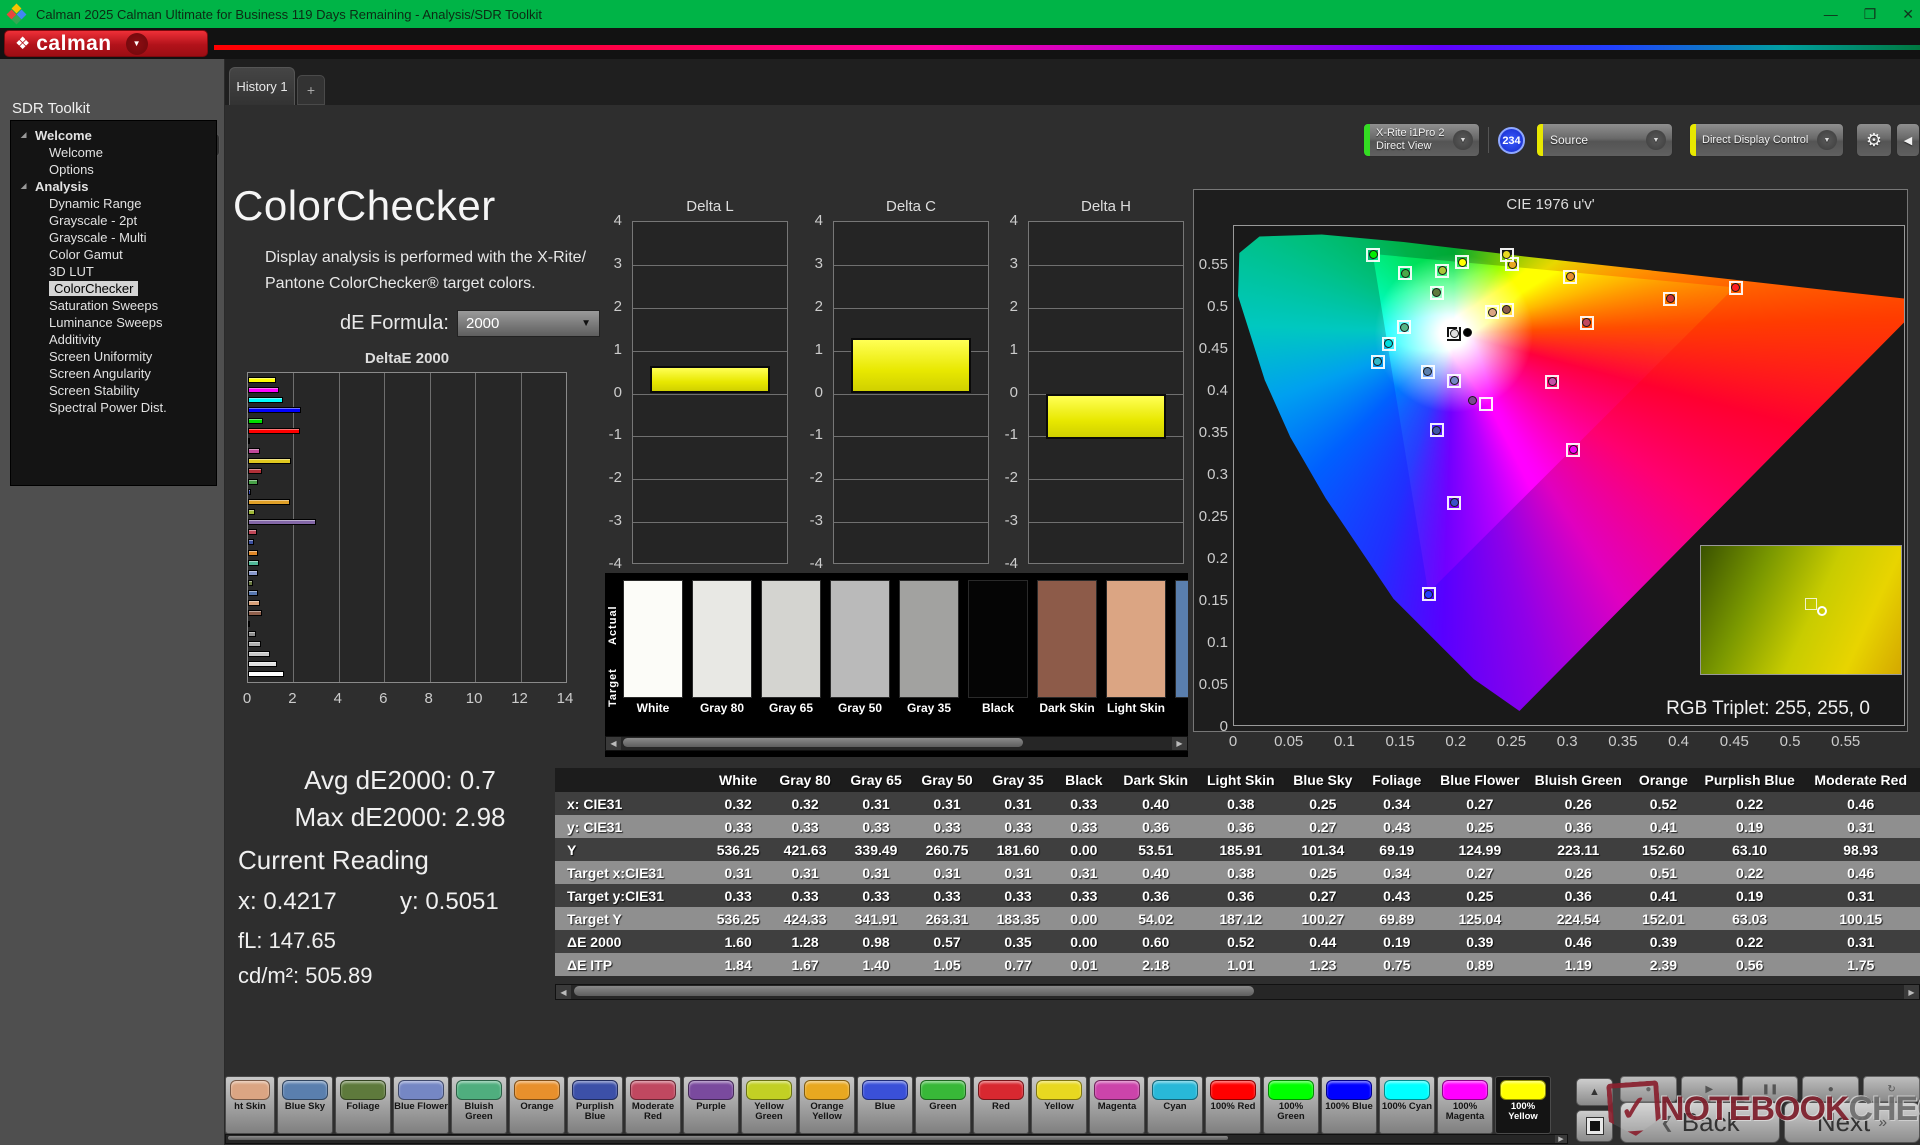 The height and width of the screenshot is (1145, 1920). Describe the element at coordinates (1578, 964) in the screenshot. I see `cell: 1.19` at that location.